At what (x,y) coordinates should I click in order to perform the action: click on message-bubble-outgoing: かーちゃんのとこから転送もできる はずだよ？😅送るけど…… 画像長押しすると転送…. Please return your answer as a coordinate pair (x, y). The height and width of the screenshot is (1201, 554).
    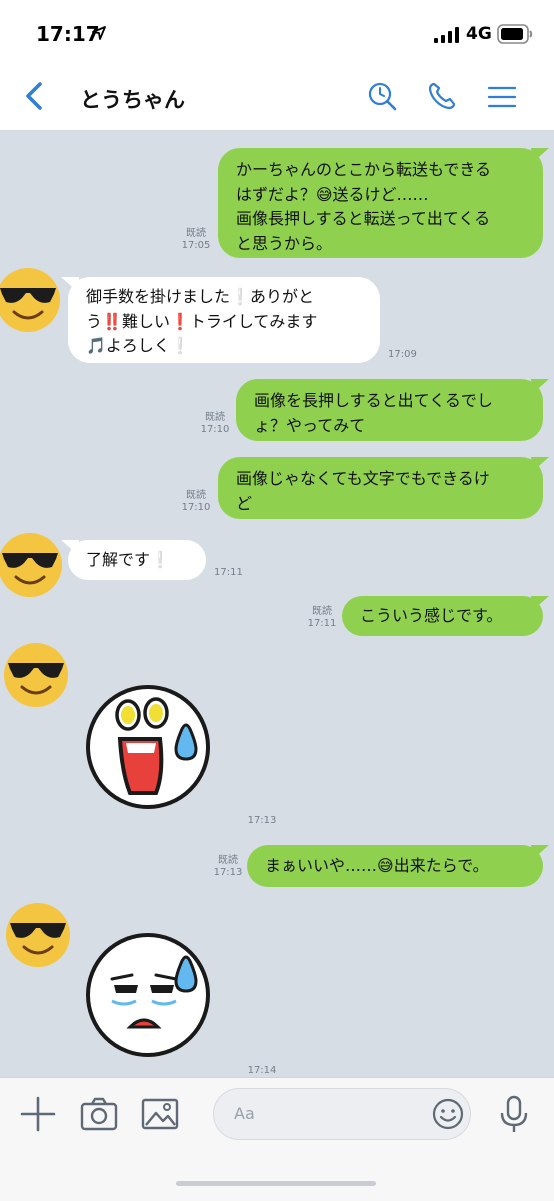
    Looking at the image, I should click on (380, 203).